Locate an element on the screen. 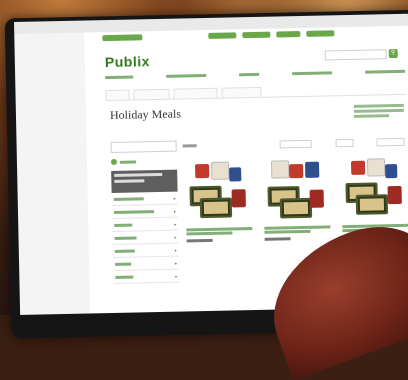 This screenshot has width=408, height=380. sidebar-badge is located at coordinates (143, 161).